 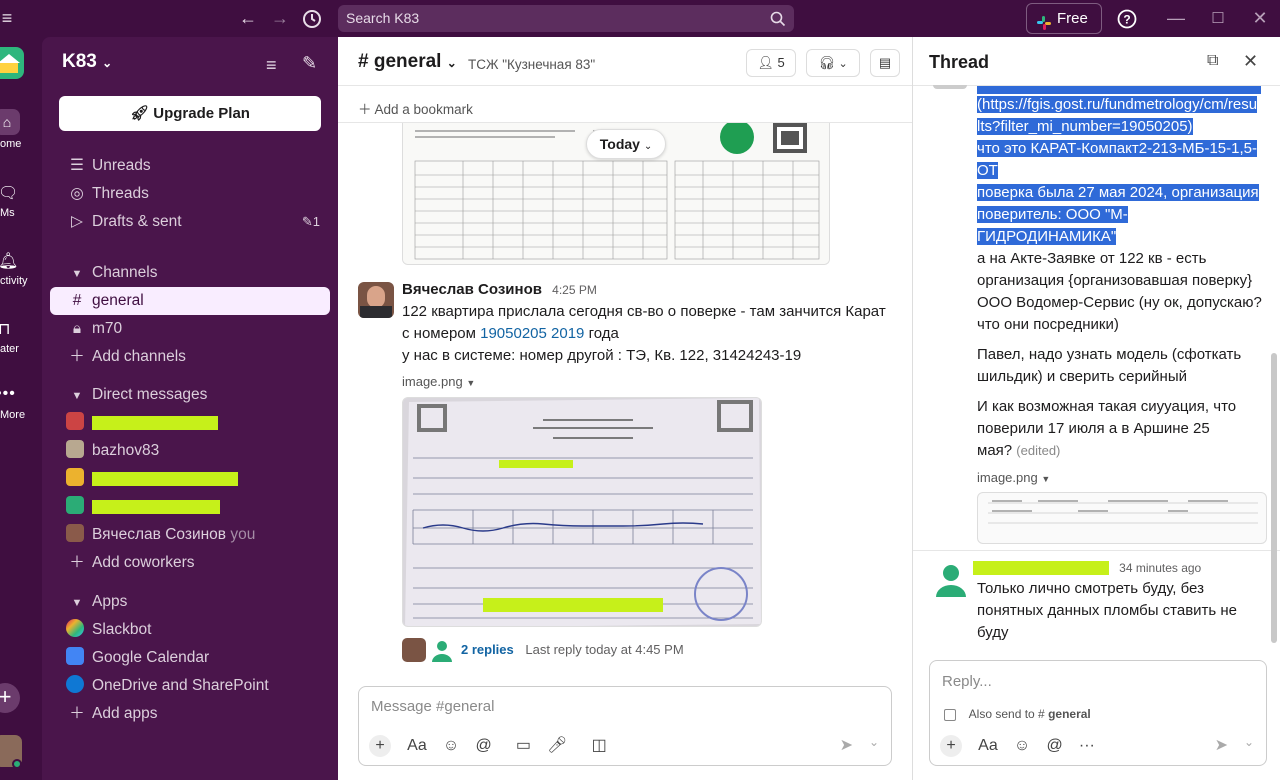 What do you see at coordinates (432, 706) in the screenshot?
I see `message-input: Message #general` at bounding box center [432, 706].